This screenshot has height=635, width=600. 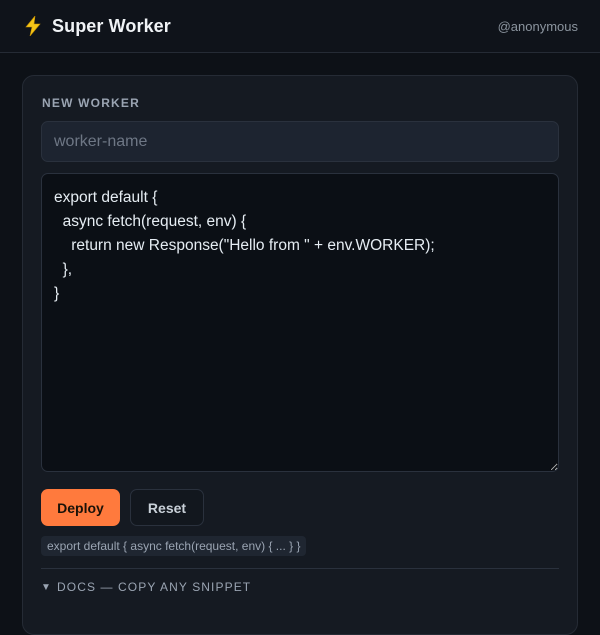 I want to click on user-handle: @anonymous, so click(x=538, y=26).